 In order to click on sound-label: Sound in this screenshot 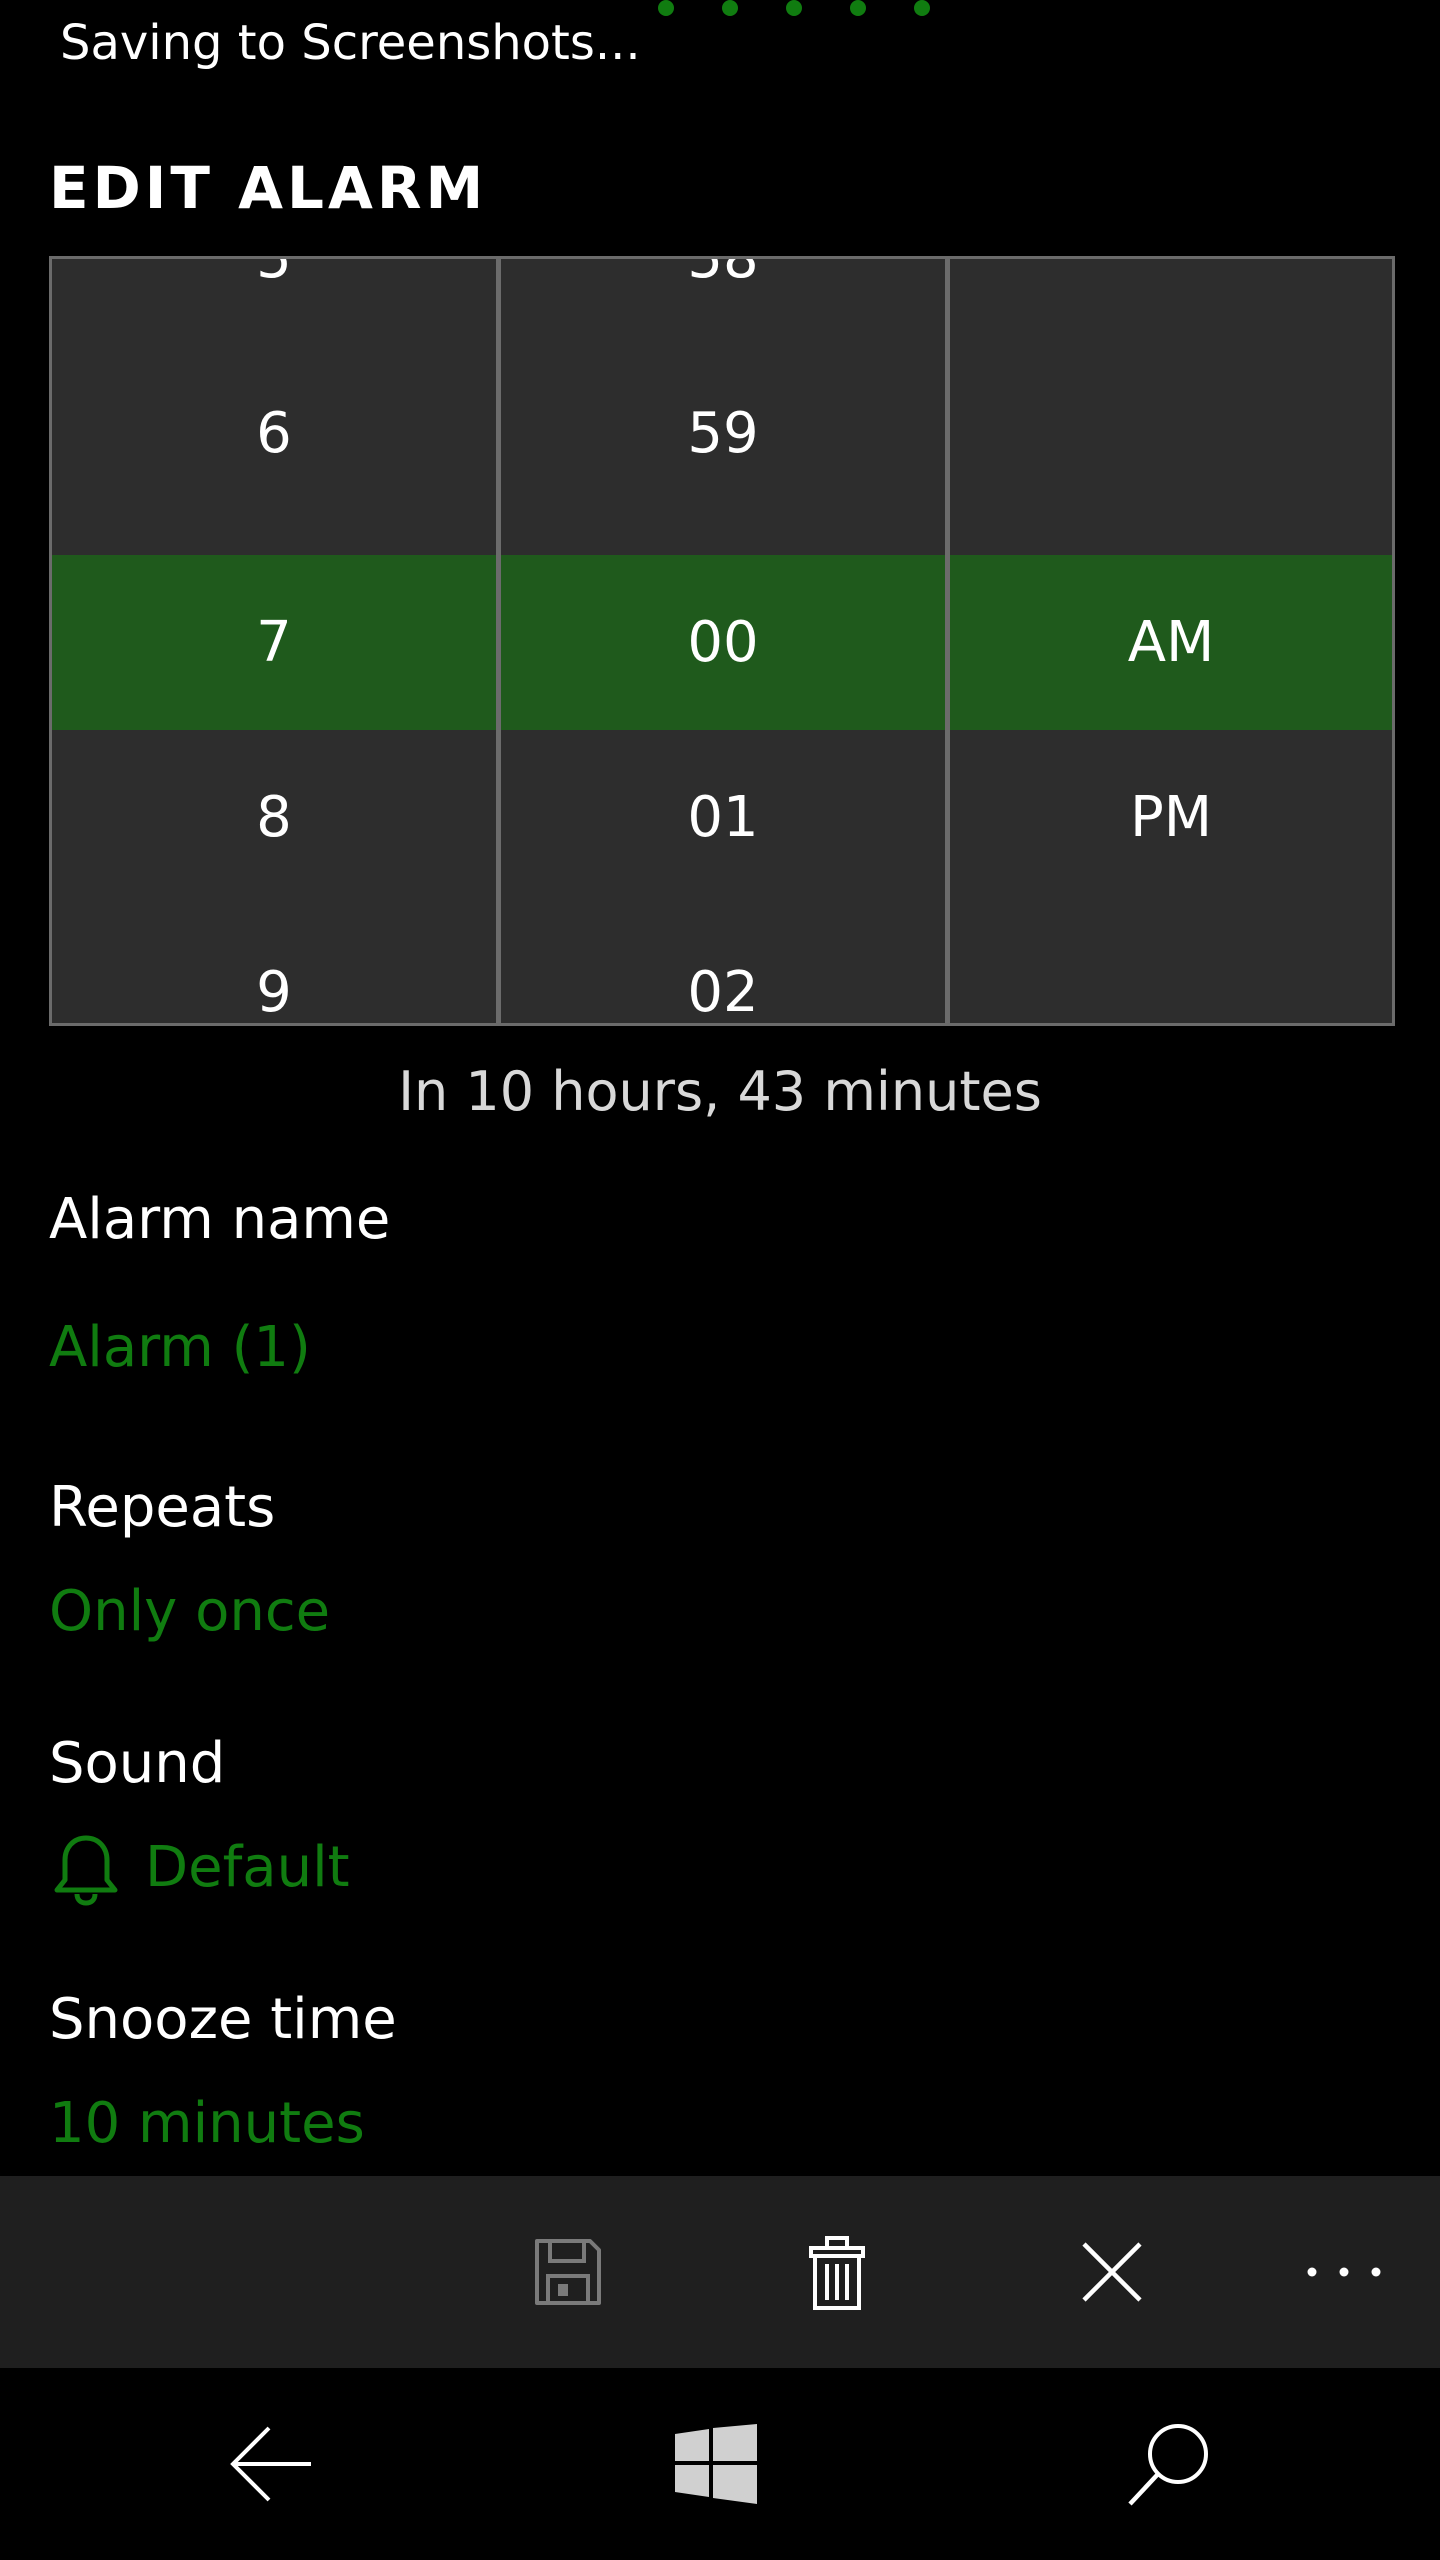, I will do `click(137, 1763)`.